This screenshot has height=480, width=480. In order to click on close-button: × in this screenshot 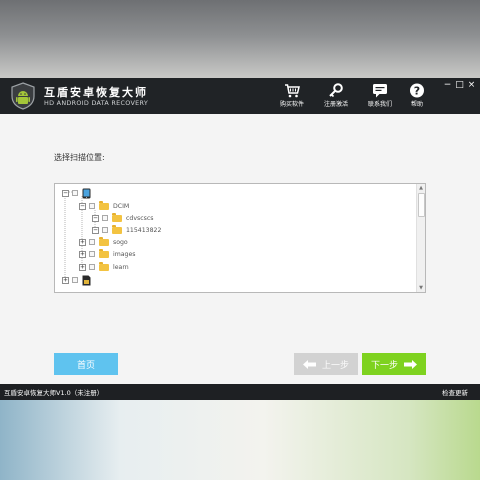, I will do `click(471, 85)`.